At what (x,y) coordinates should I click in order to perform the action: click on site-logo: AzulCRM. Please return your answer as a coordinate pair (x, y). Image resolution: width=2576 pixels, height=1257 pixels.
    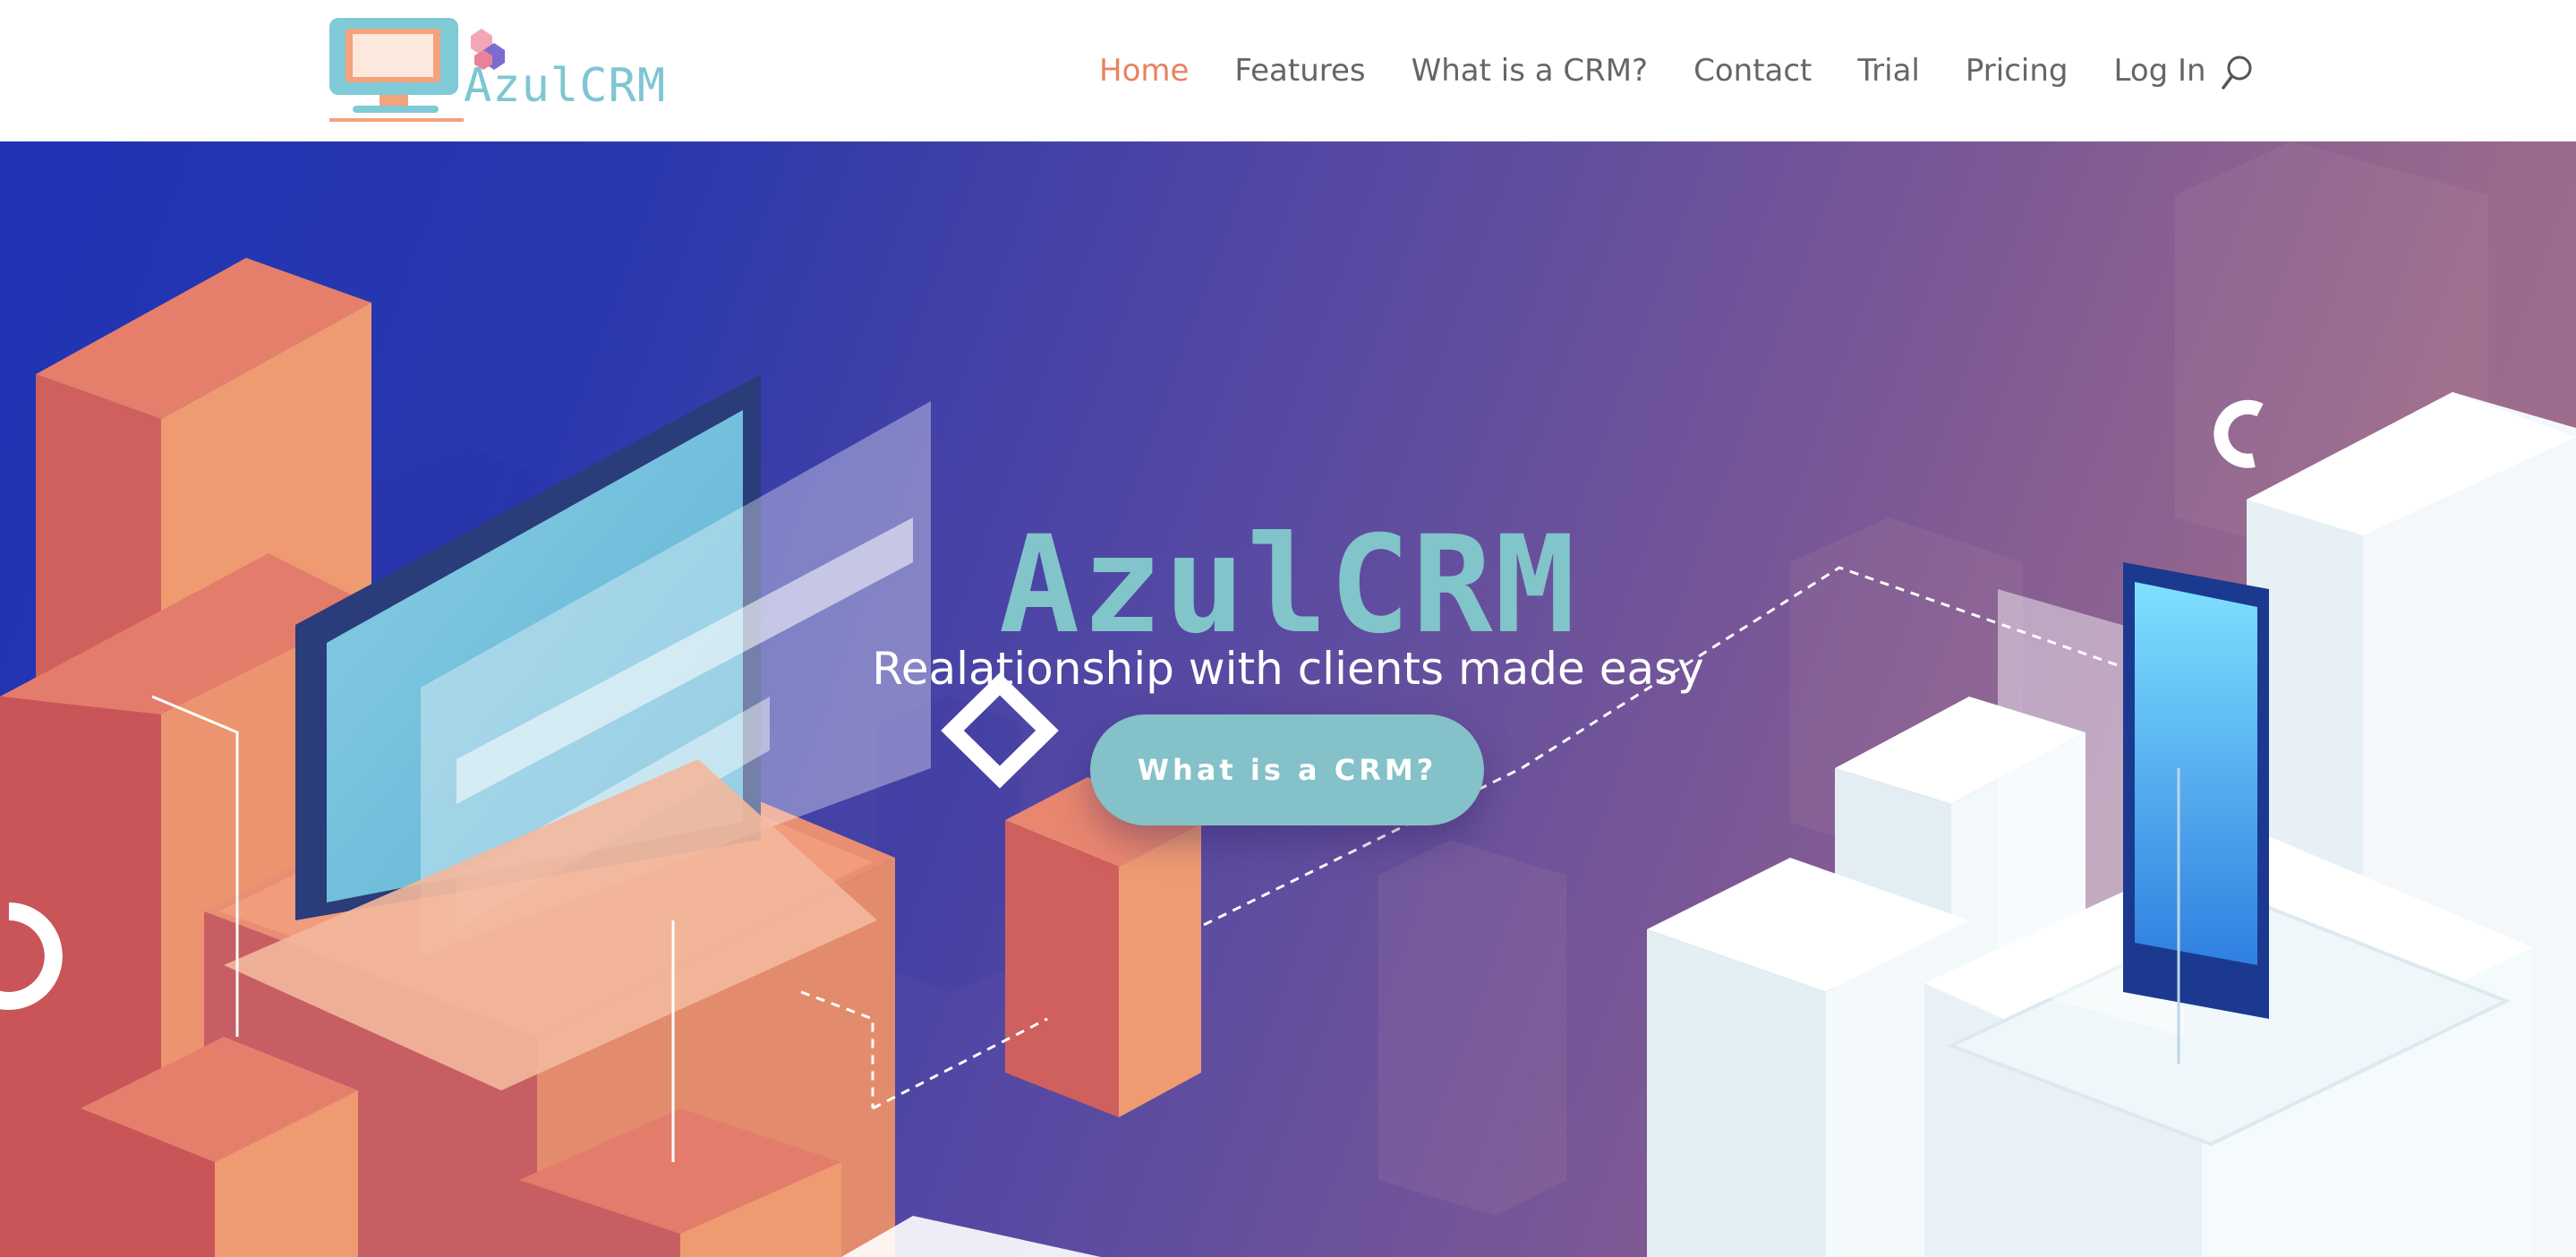
    Looking at the image, I should click on (496, 70).